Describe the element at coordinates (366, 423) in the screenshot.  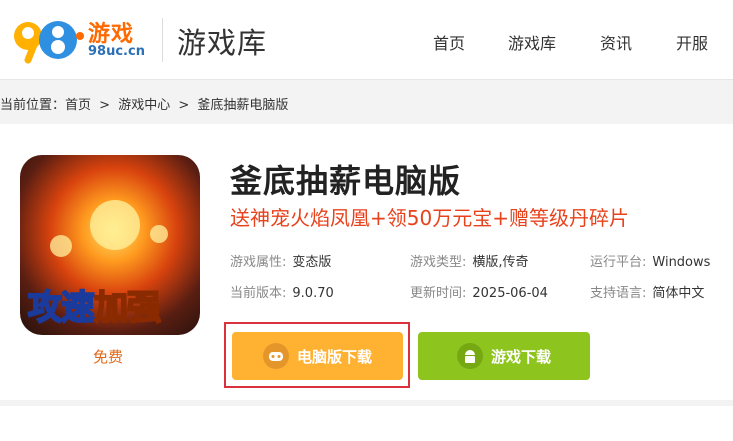
I see `next-section-card` at that location.